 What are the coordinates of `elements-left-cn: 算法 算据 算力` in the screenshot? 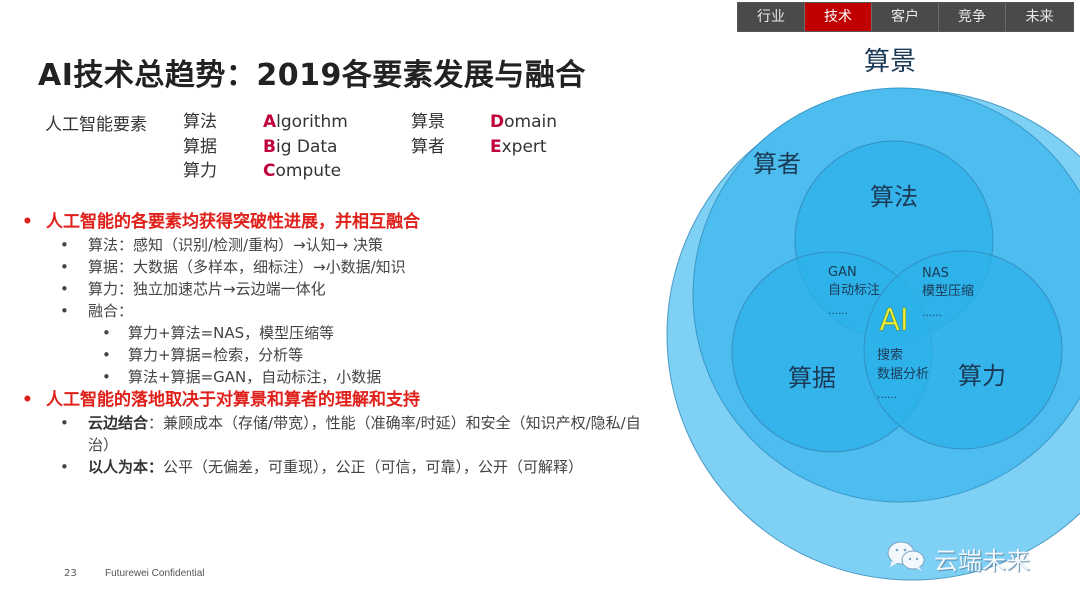 It's located at (200, 147).